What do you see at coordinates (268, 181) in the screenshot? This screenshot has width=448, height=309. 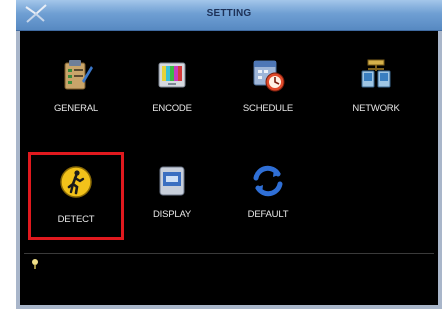 I see `default-icon` at bounding box center [268, 181].